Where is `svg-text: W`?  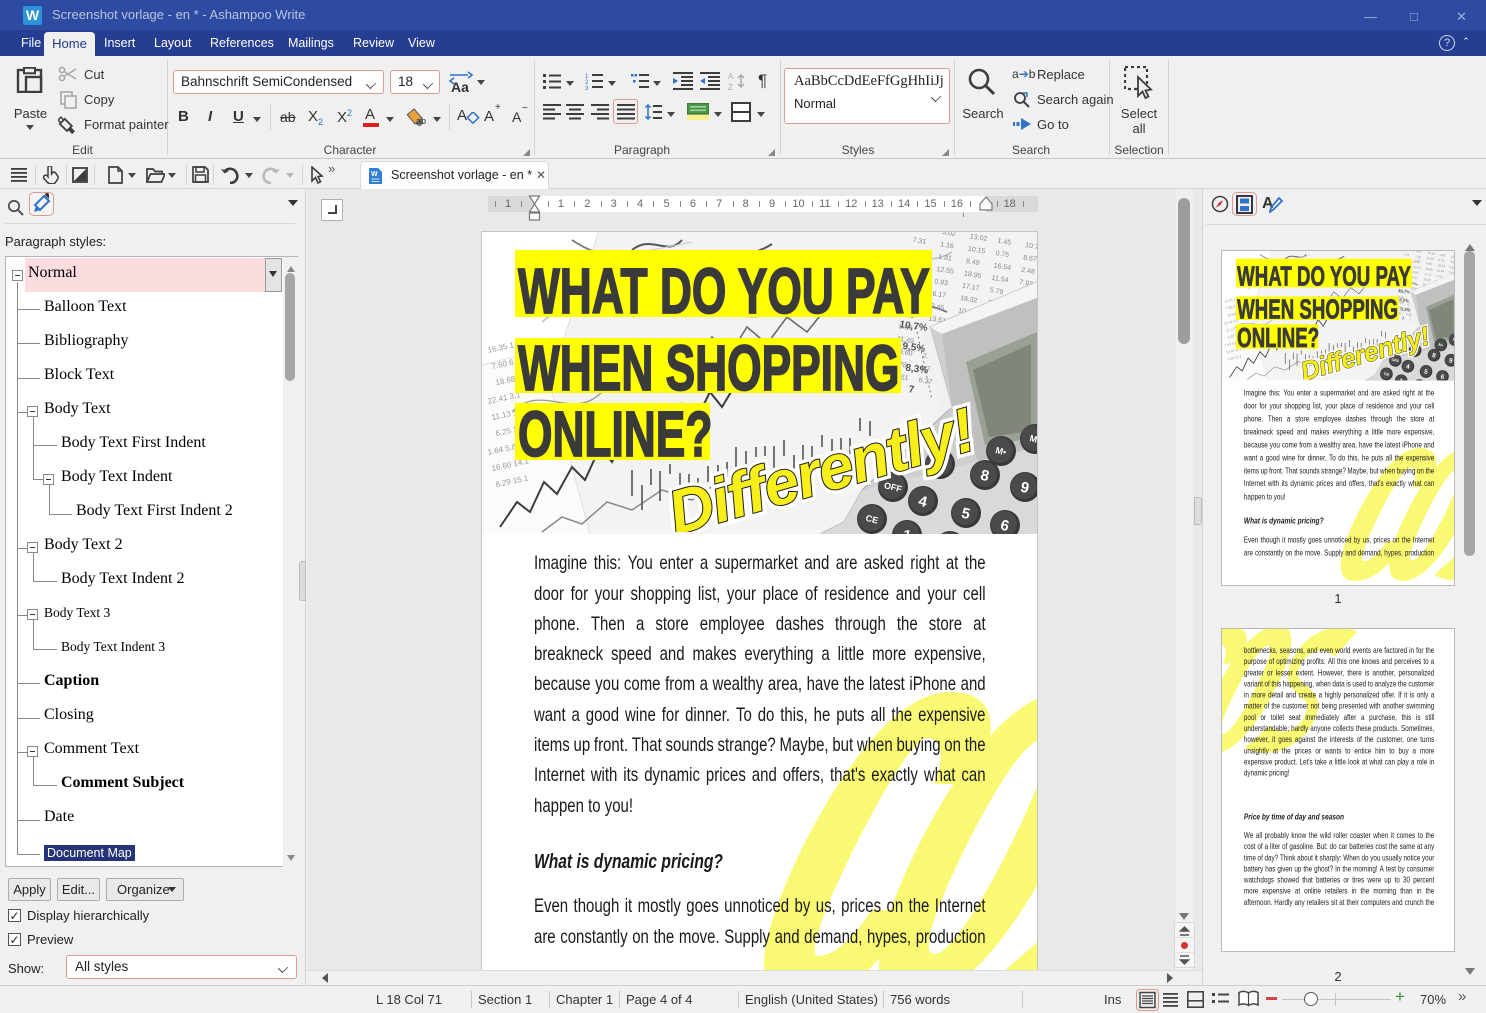
svg-text: W is located at coordinates (374, 174).